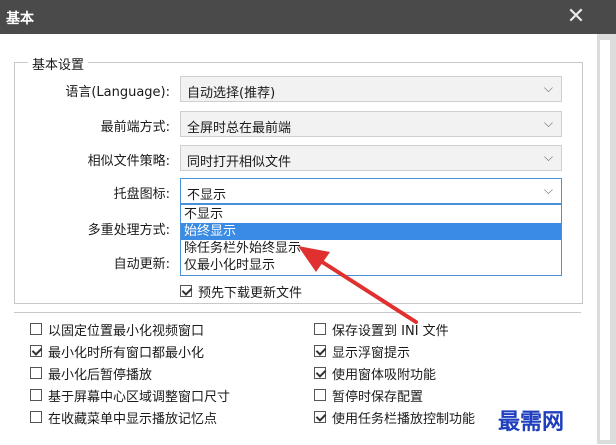  What do you see at coordinates (366, 290) in the screenshot?
I see `arrow-shaft` at bounding box center [366, 290].